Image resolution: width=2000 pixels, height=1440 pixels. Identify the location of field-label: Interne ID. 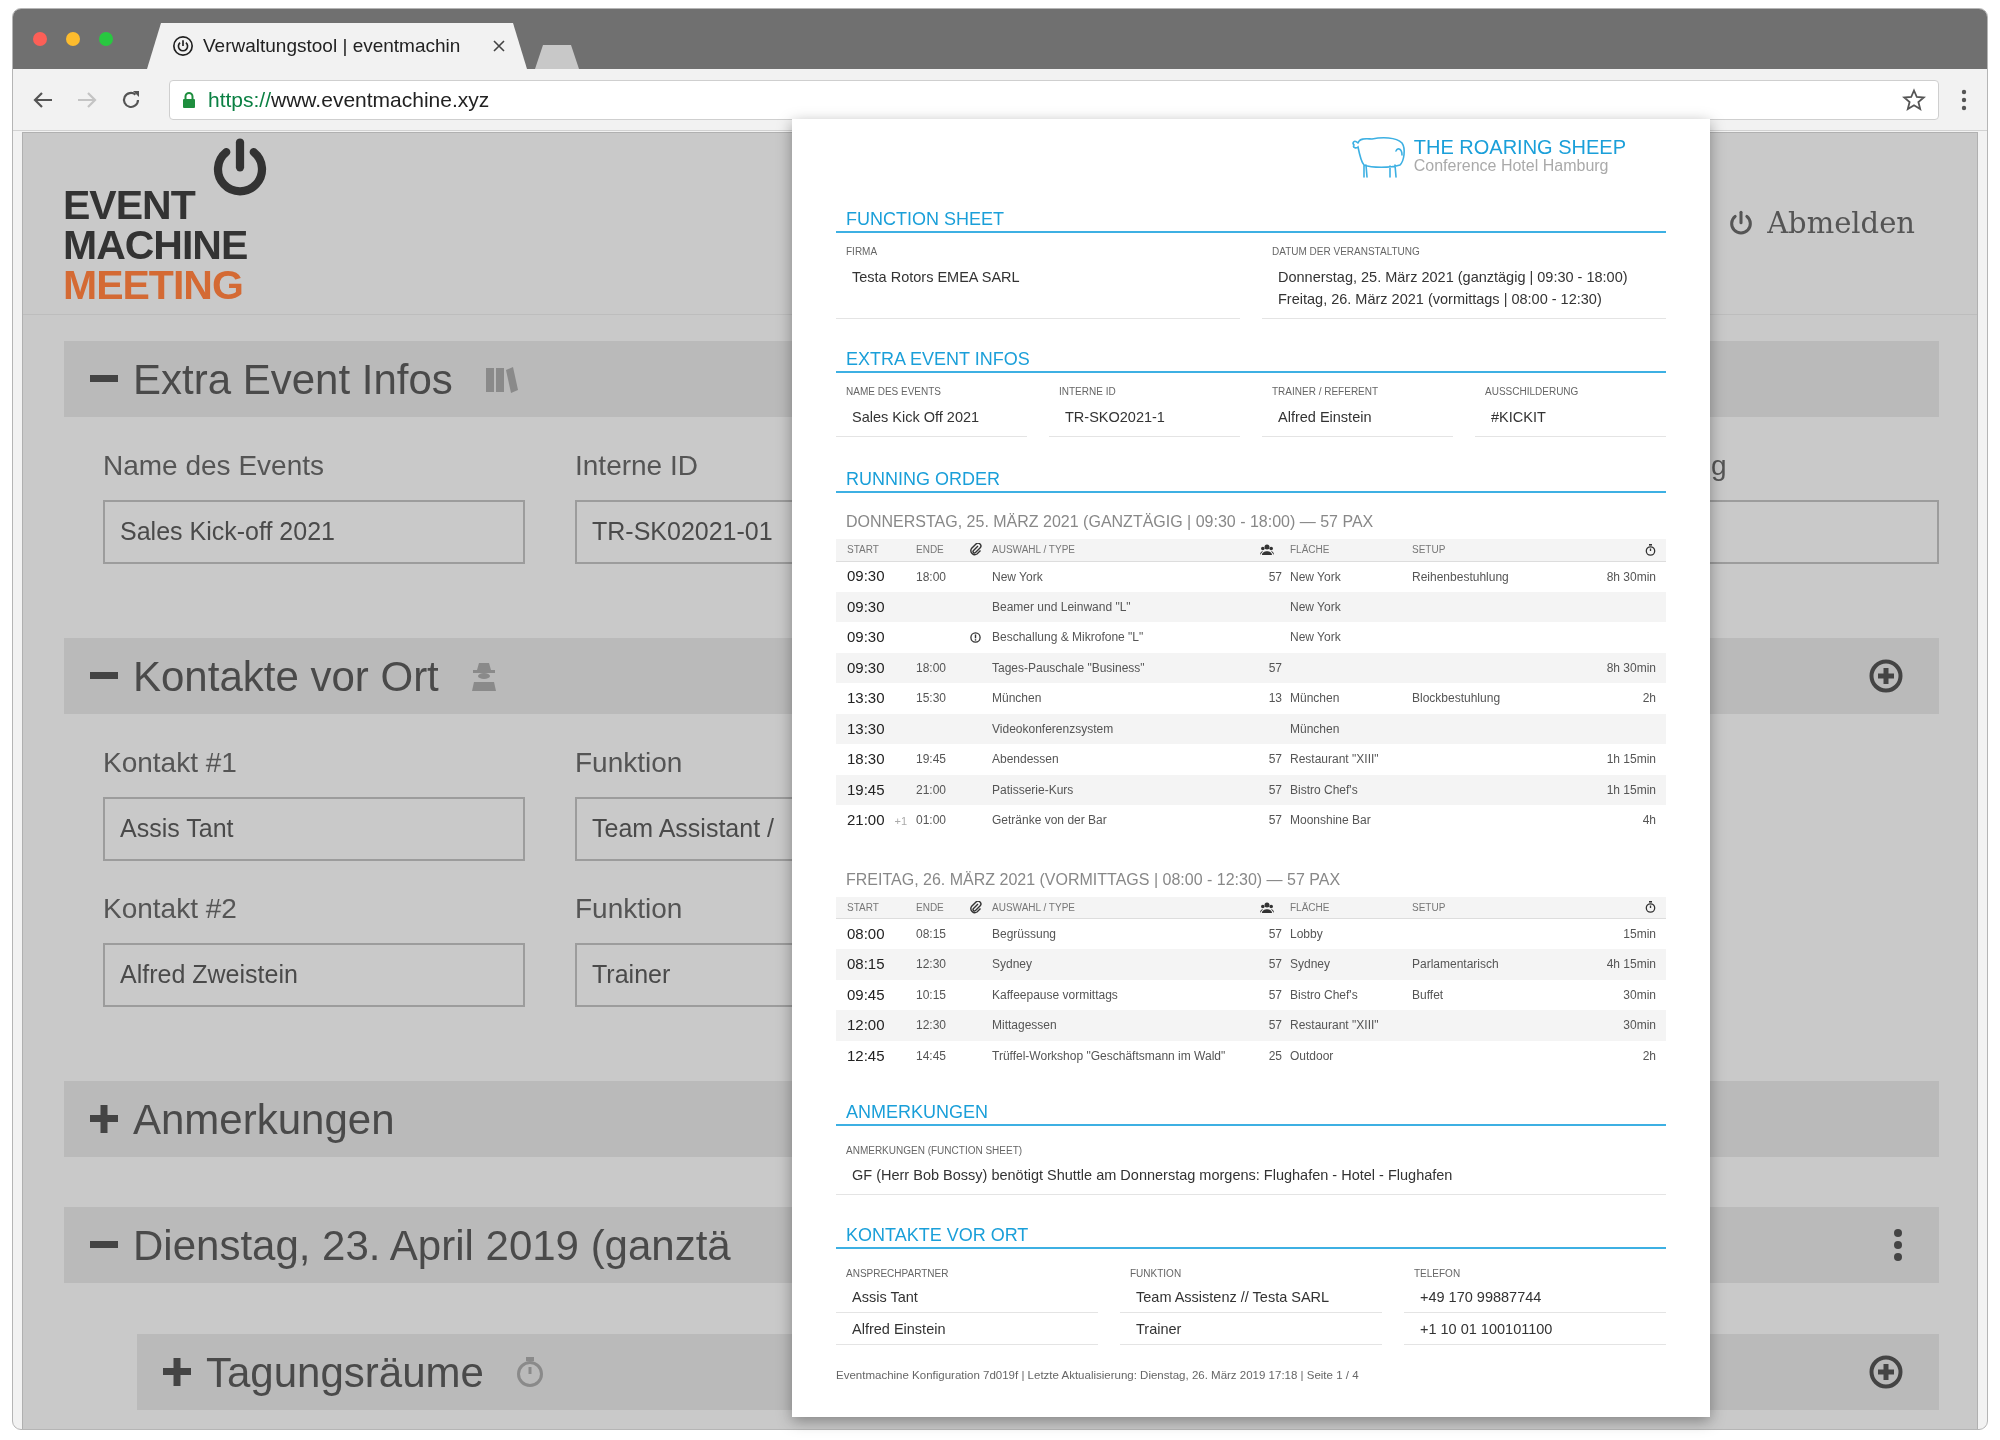
(636, 466).